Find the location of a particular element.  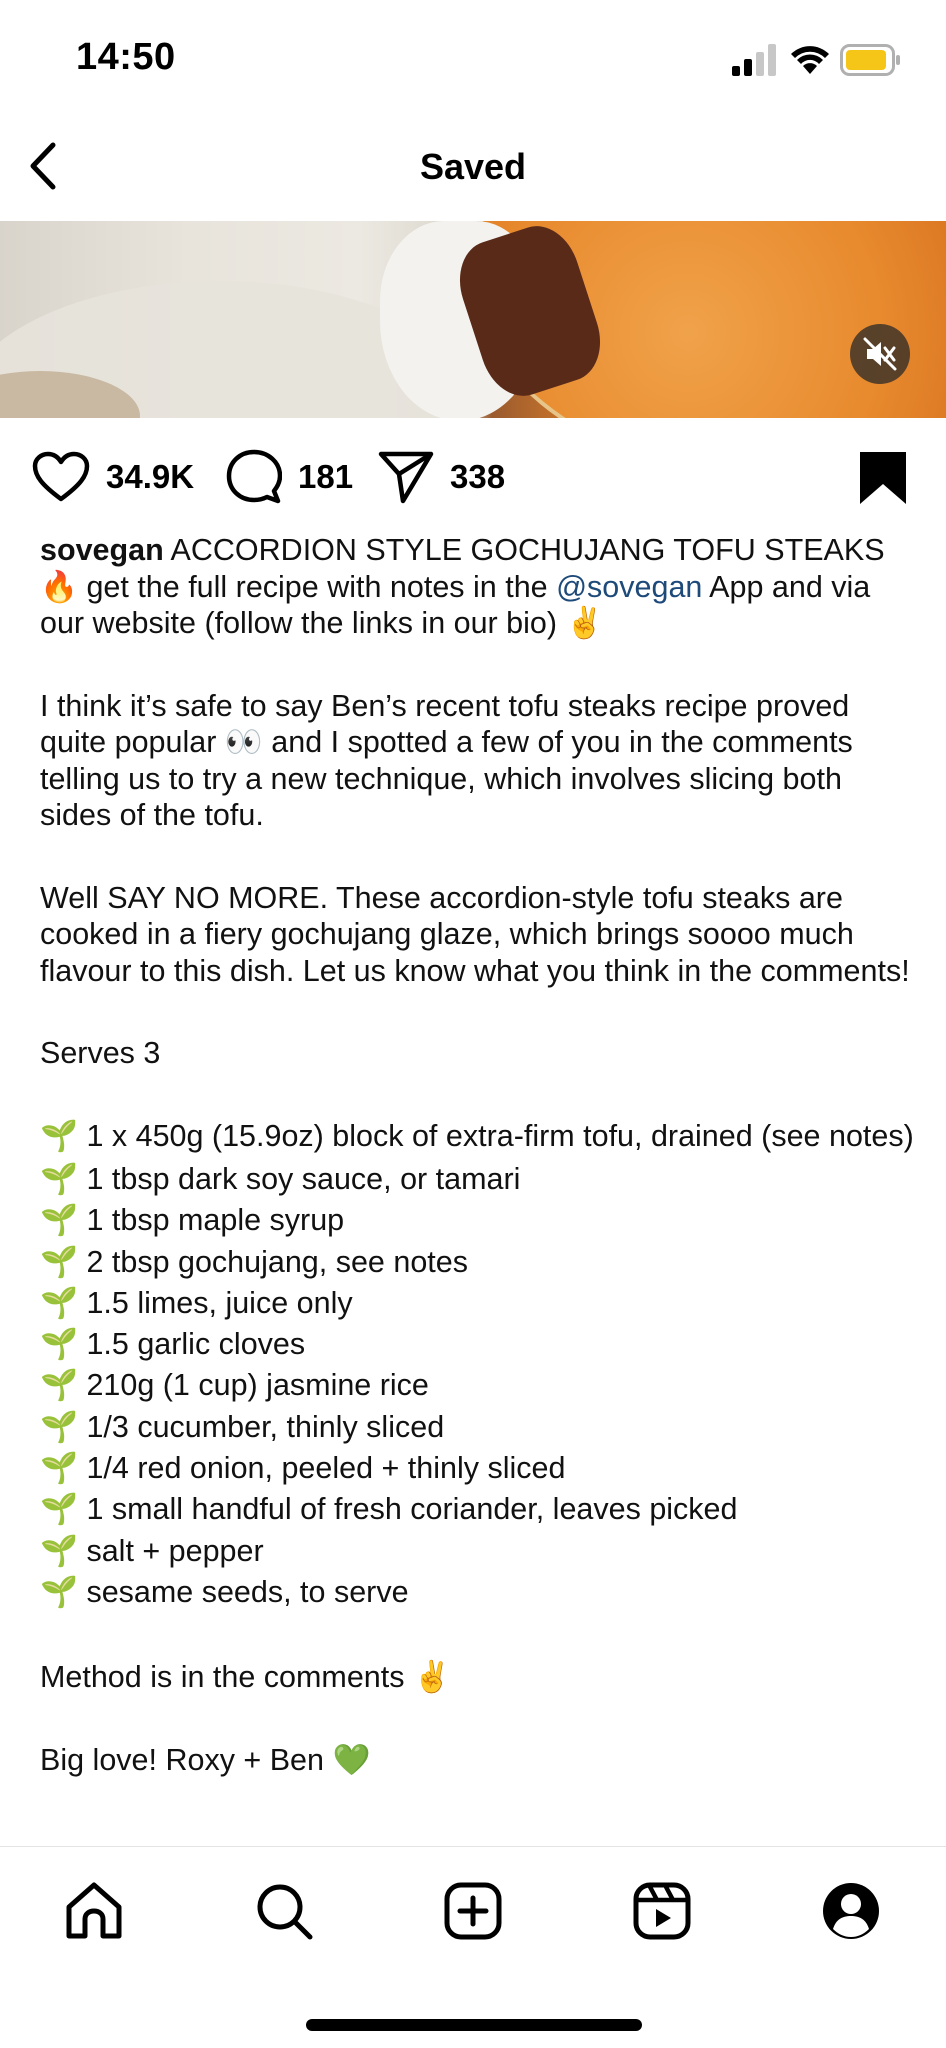

ingredient-item: 🌱 1.5 garlic cloves is located at coordinates (173, 1344).